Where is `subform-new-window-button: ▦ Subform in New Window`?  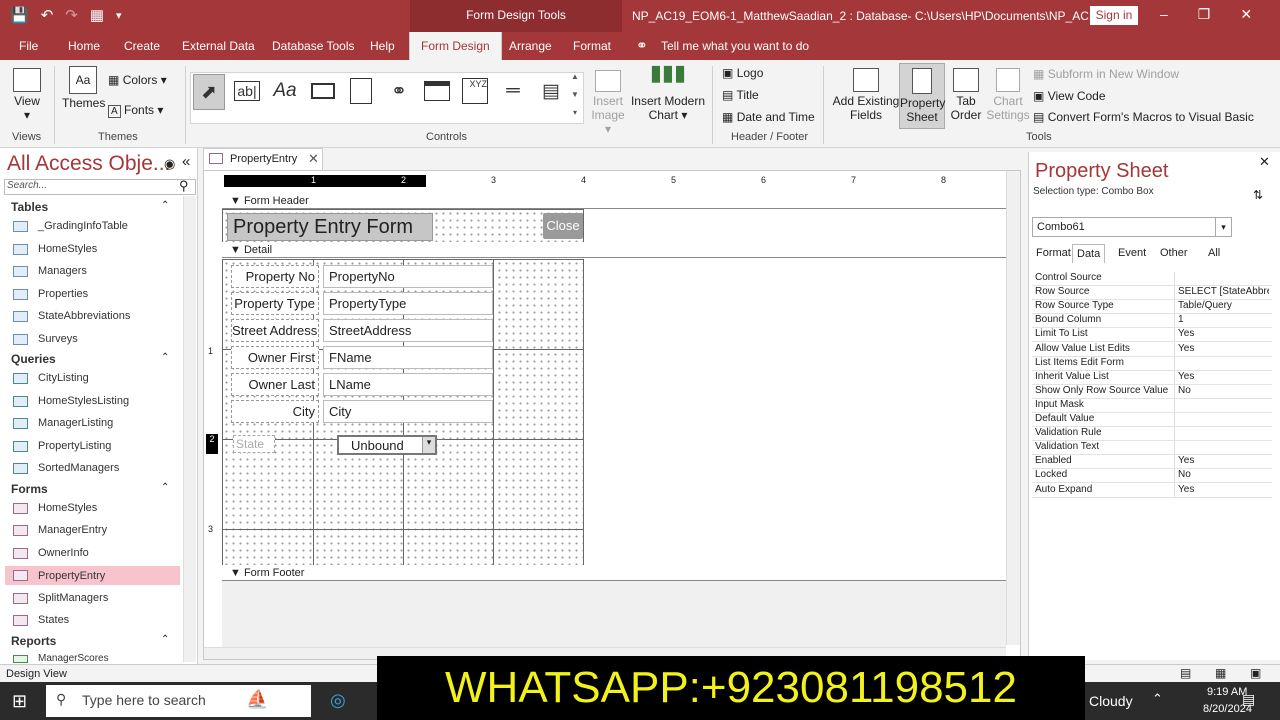 subform-new-window-button: ▦ Subform in New Window is located at coordinates (1106, 74).